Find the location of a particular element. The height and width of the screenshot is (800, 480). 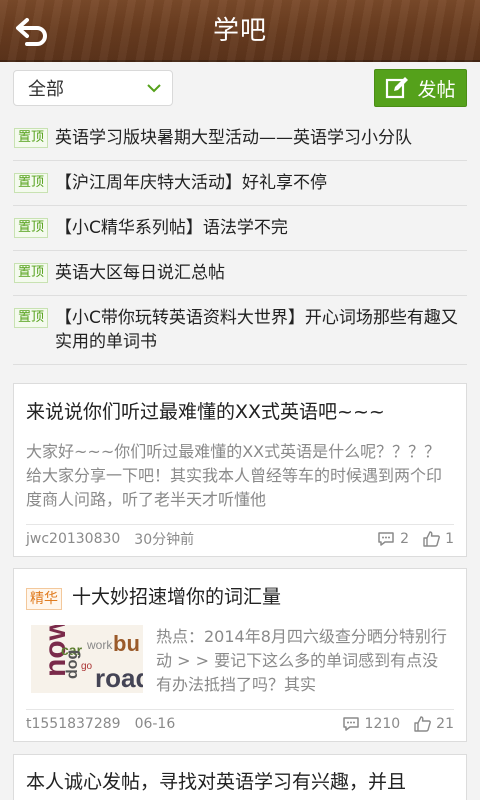

comment-count-value: 2 is located at coordinates (405, 538).